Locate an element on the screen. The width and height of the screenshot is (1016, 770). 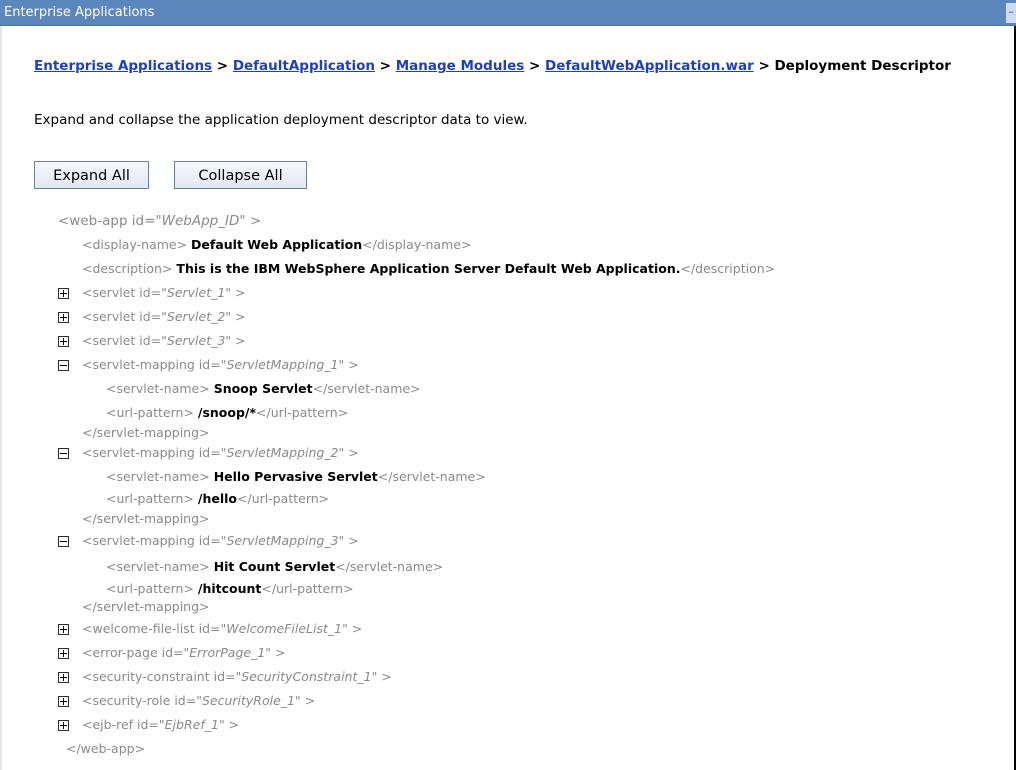
servlet-row: <servlet id="Servlet_1" > is located at coordinates (164, 292).